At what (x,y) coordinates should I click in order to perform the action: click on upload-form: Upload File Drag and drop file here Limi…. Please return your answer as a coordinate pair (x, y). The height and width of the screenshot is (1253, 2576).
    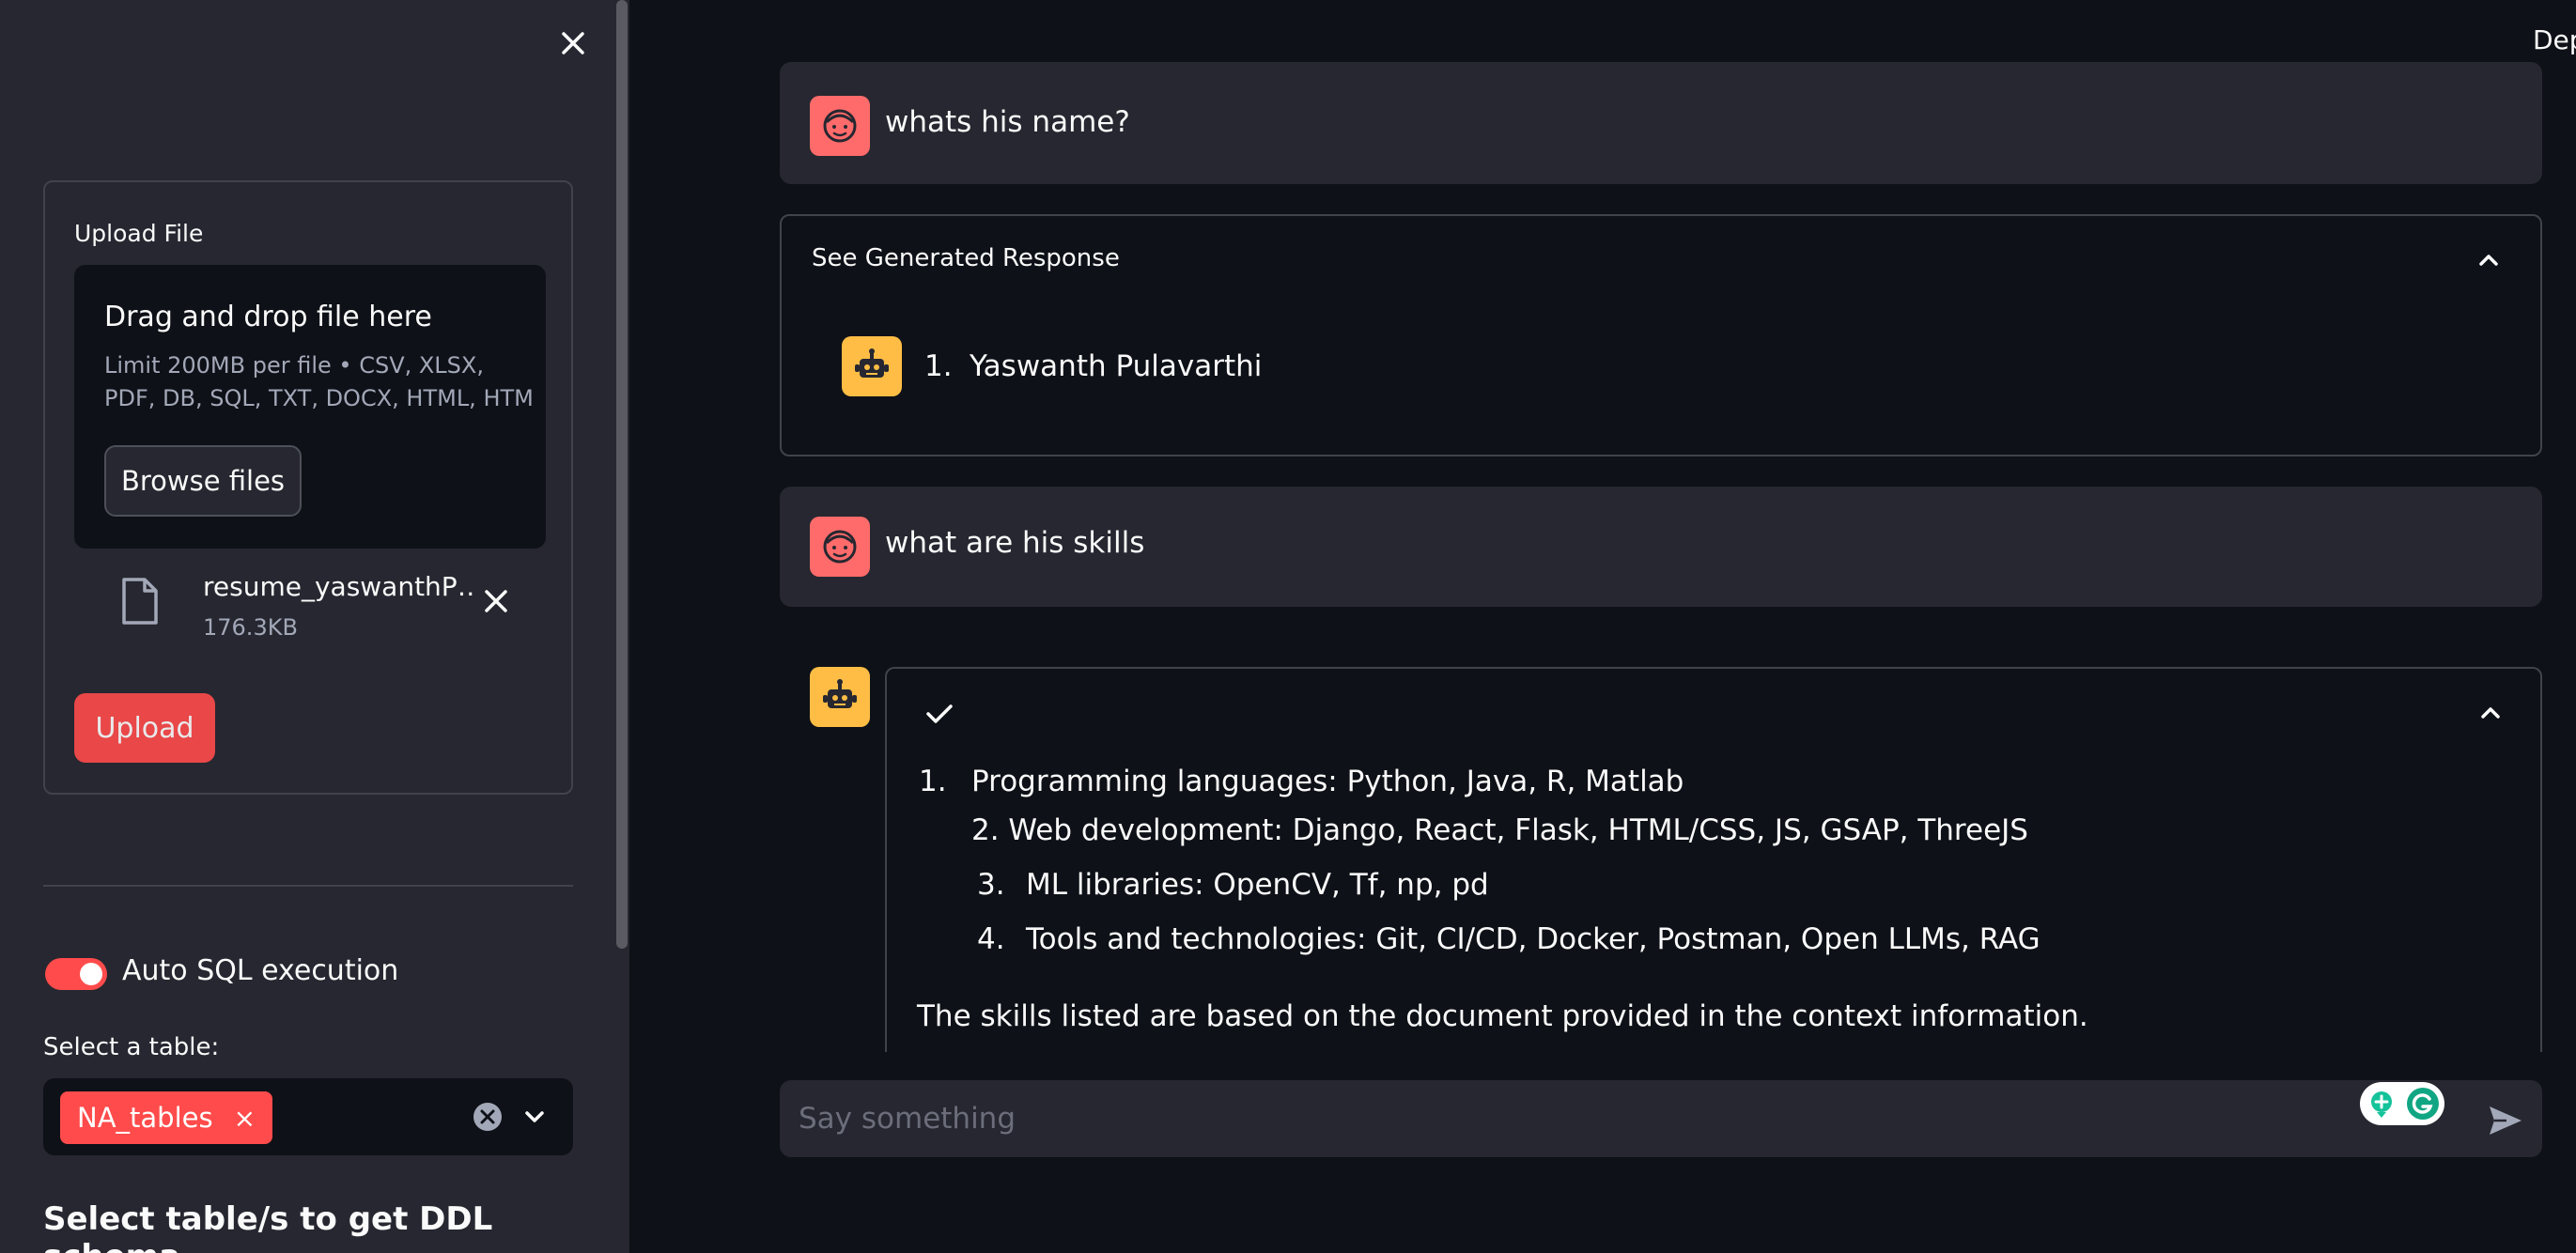
    Looking at the image, I should click on (308, 487).